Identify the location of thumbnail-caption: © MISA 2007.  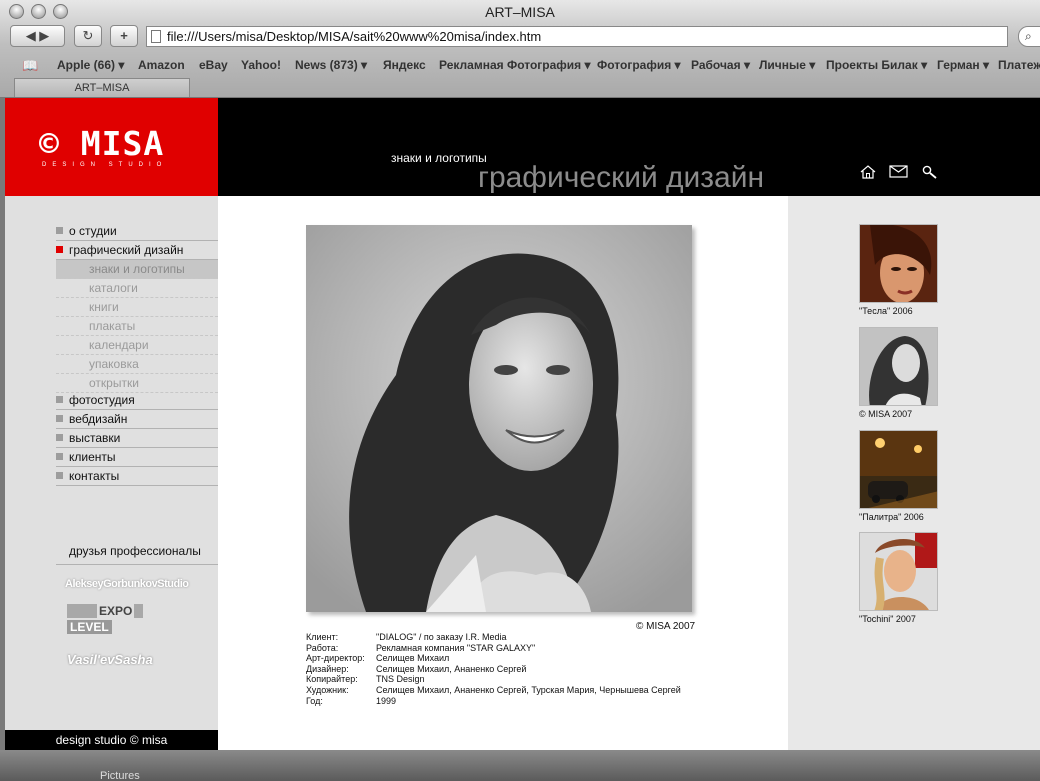
(886, 414).